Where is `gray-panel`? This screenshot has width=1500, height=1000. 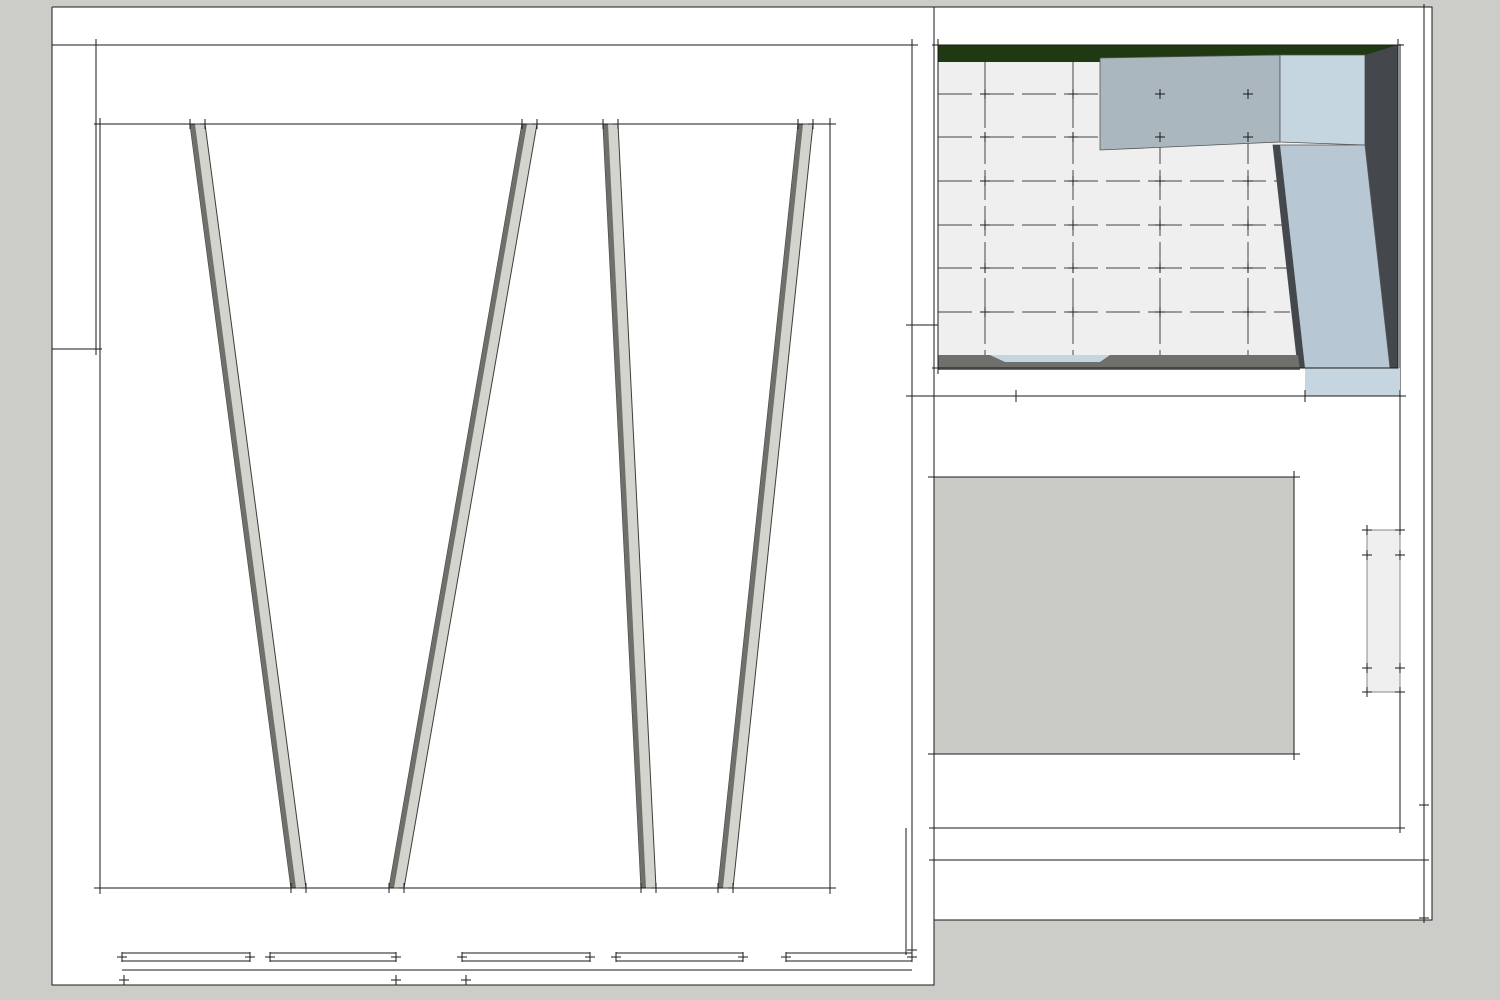
gray-panel is located at coordinates (1114, 615).